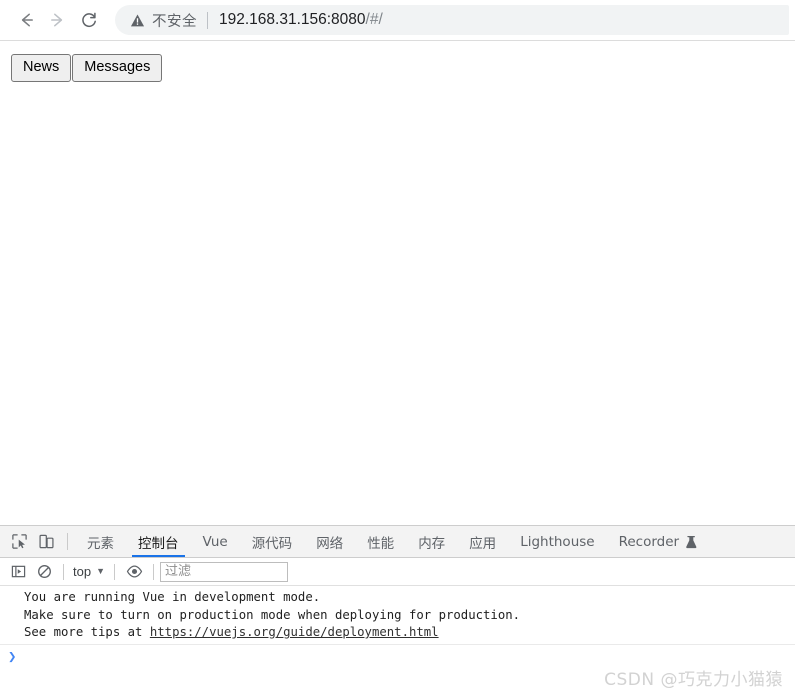 The image size is (795, 697). I want to click on page-nav-buttons: News Messages, so click(403, 68).